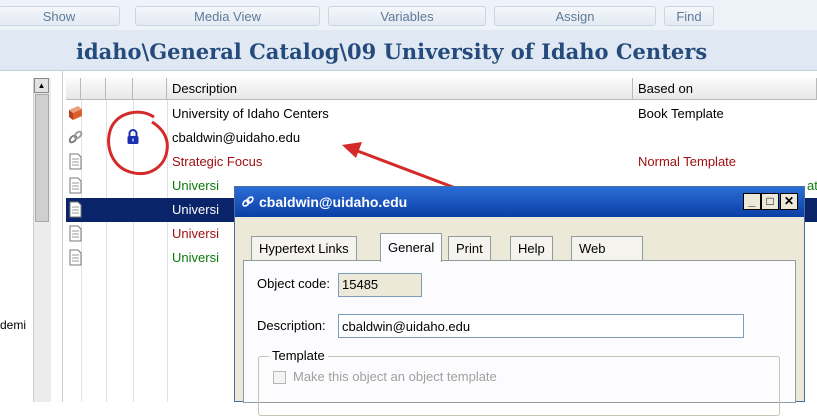  What do you see at coordinates (681, 113) in the screenshot?
I see `row-based-on: Book Template` at bounding box center [681, 113].